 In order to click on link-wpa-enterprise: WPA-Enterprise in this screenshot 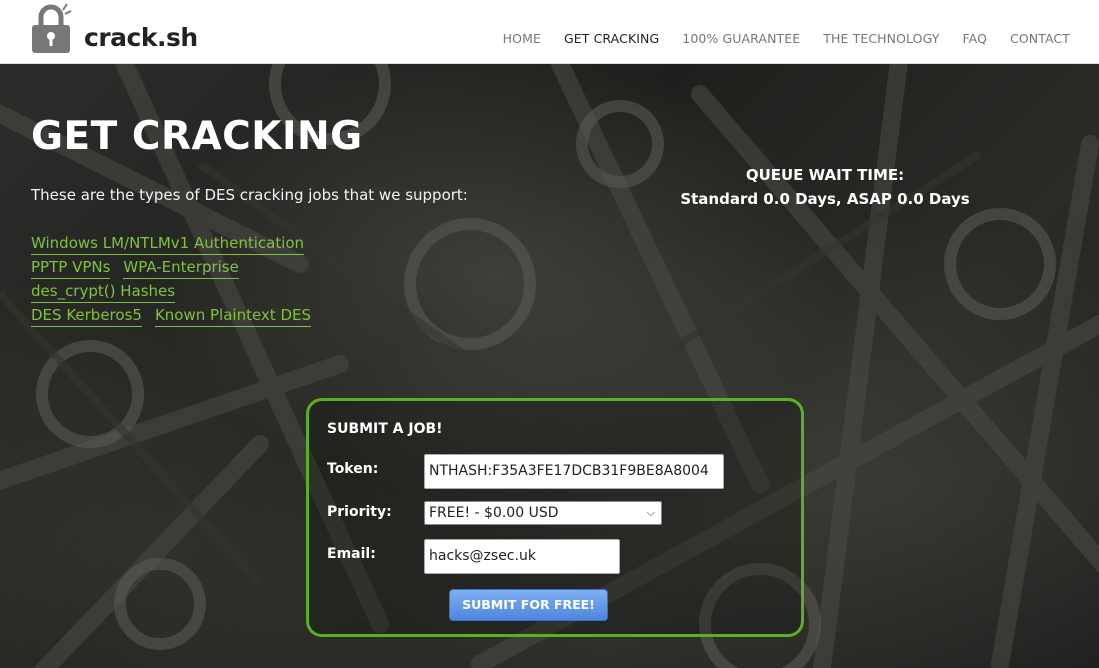, I will do `click(181, 268)`.